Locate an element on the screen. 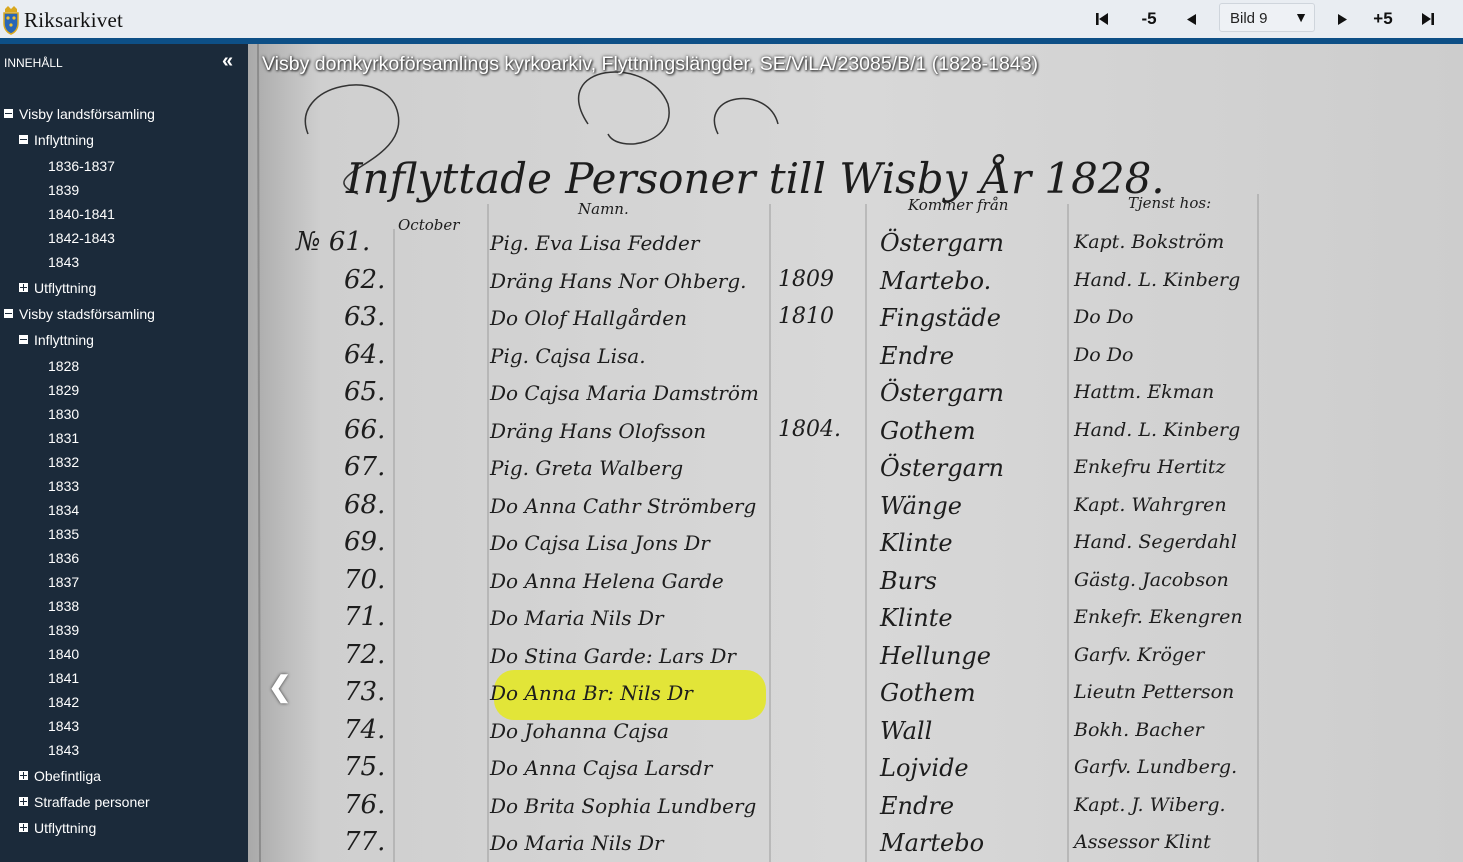 This screenshot has height=862, width=1463. tree-item: 1840-1841 is located at coordinates (81, 214).